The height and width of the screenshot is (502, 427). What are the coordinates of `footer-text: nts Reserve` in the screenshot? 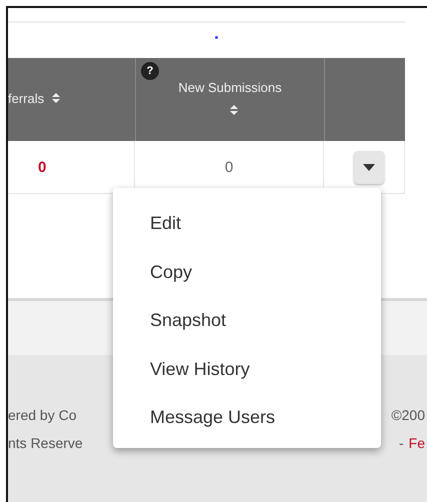 It's located at (45, 444).